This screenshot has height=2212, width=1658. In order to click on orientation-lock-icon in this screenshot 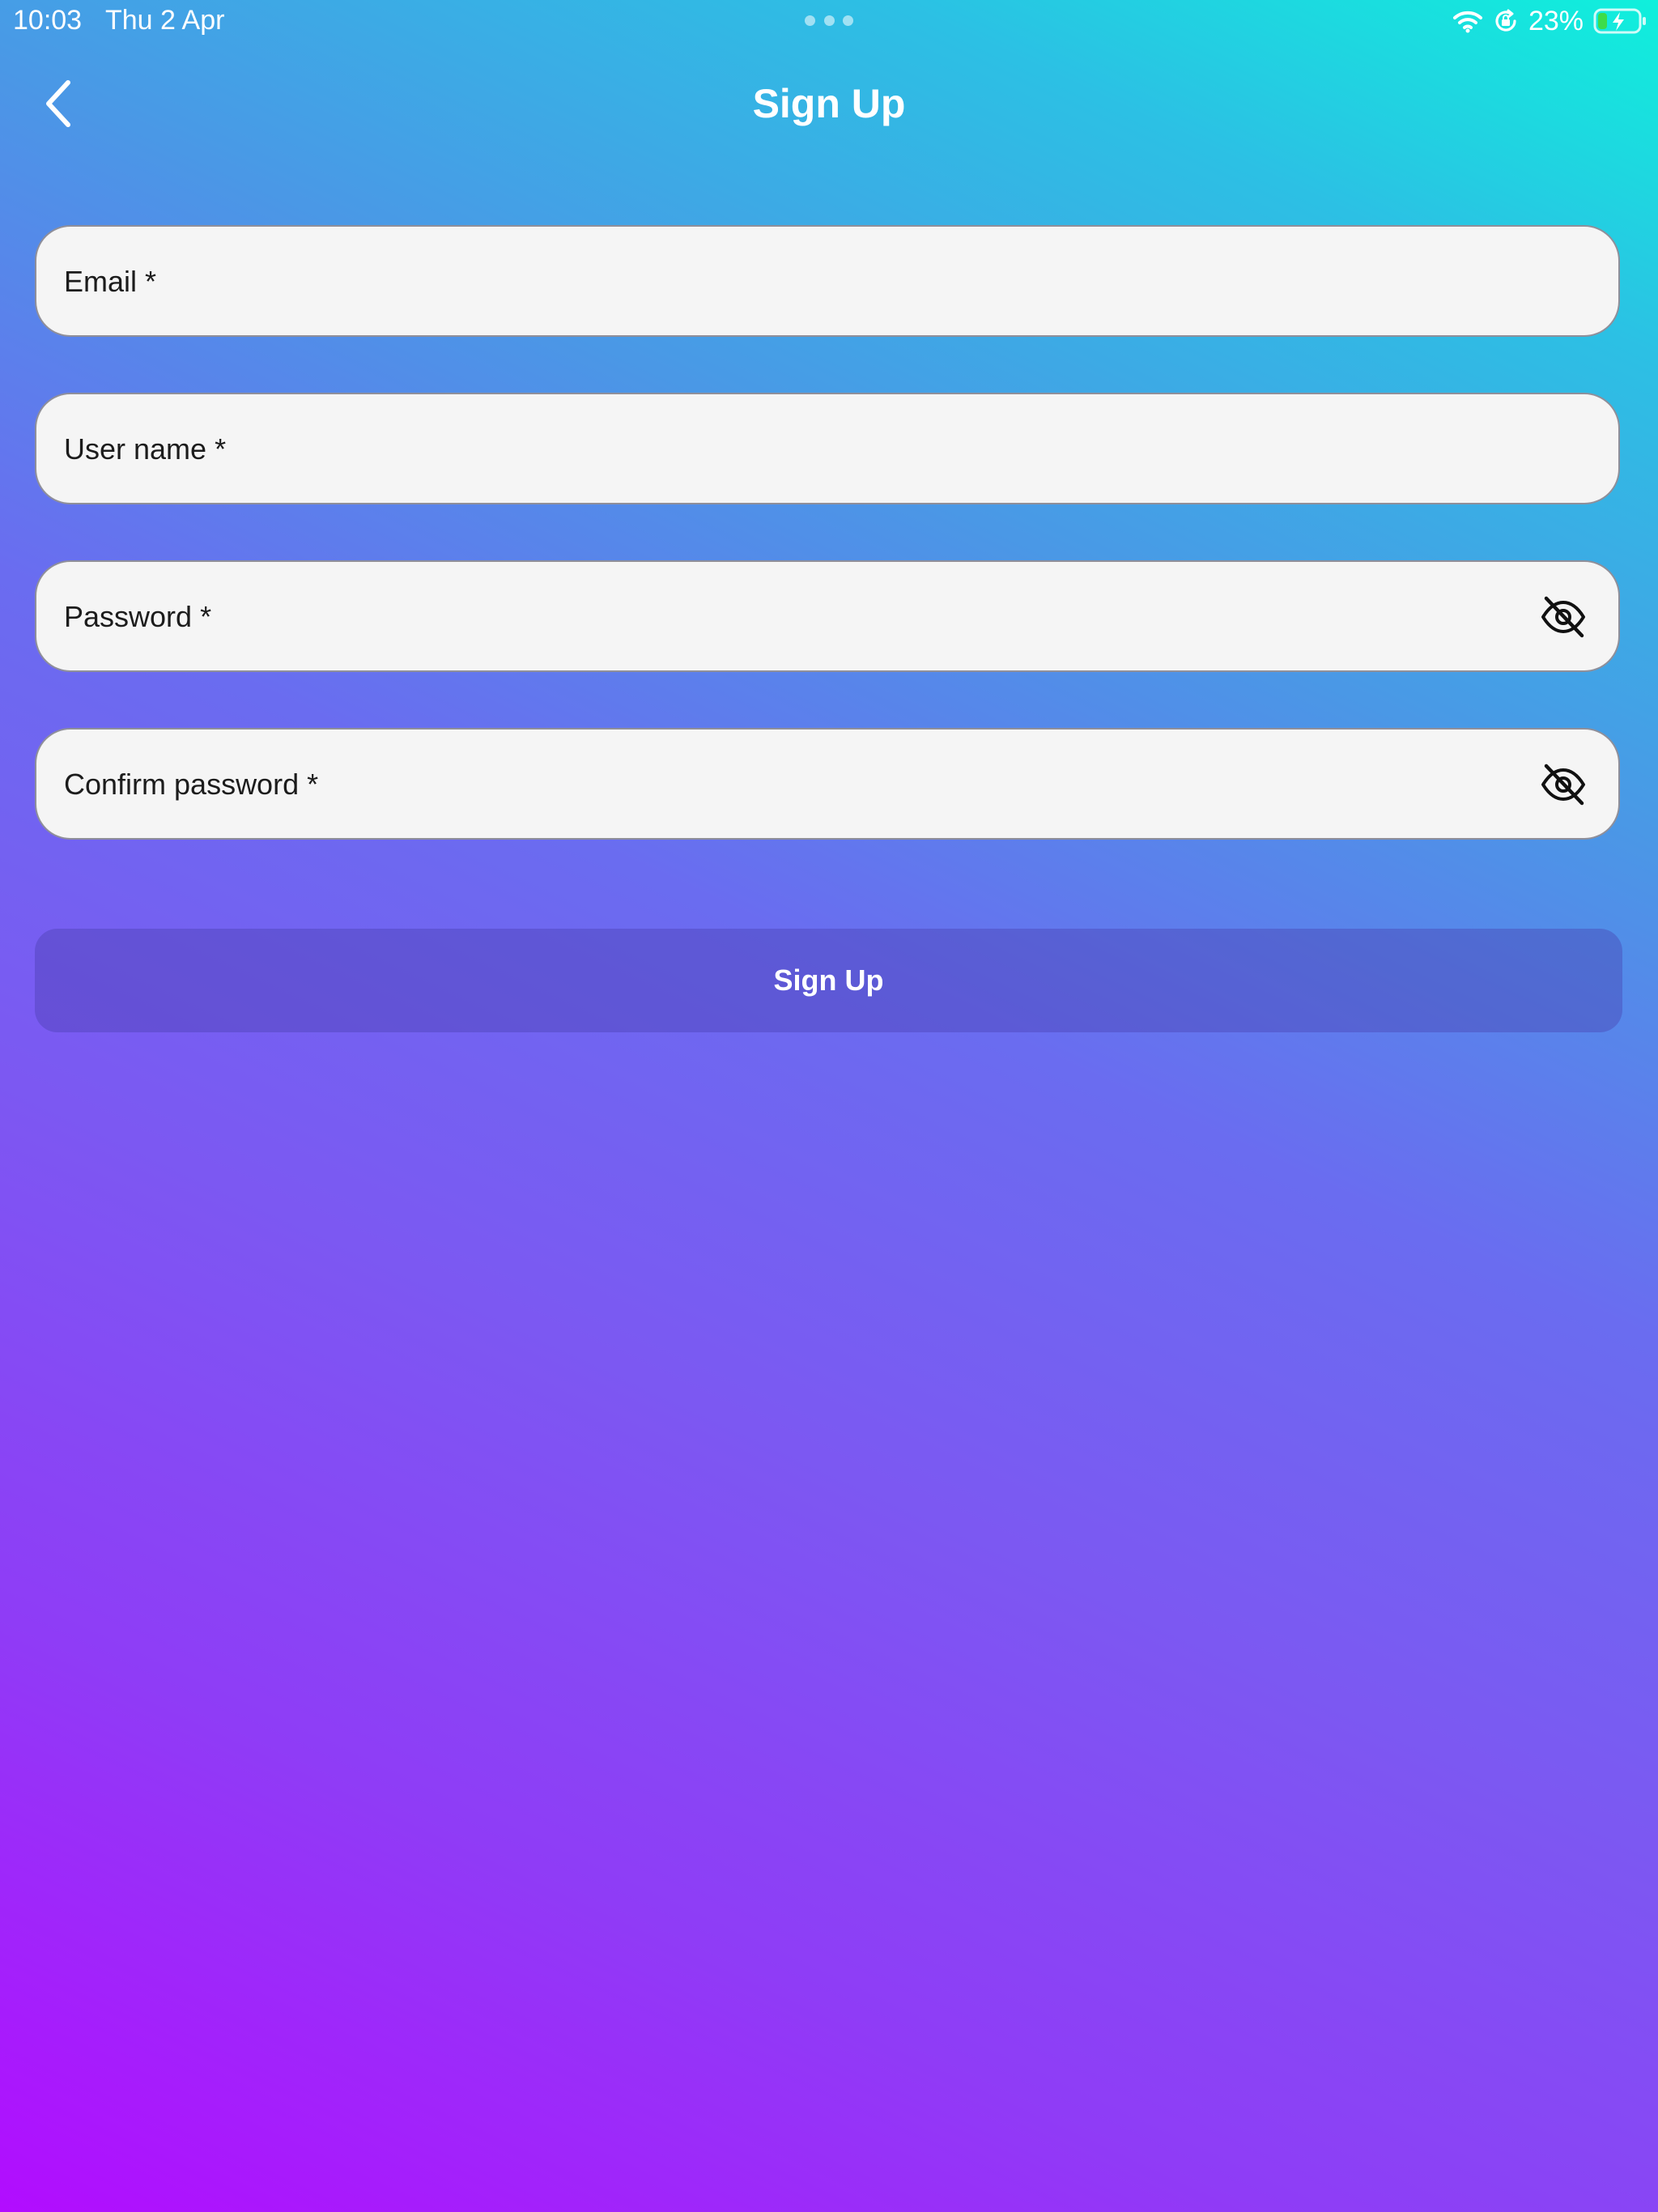, I will do `click(1505, 21)`.